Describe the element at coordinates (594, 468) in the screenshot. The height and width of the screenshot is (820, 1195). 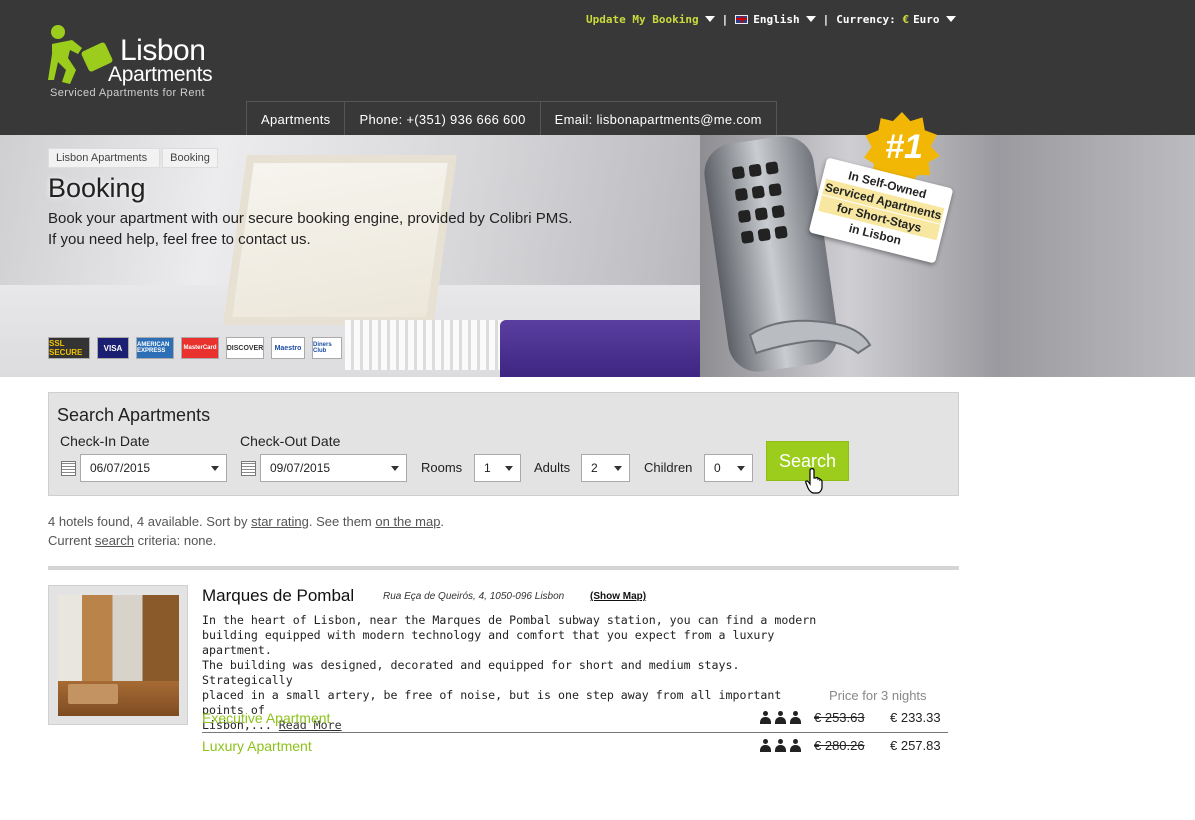
I see `adults-value: 2` at that location.